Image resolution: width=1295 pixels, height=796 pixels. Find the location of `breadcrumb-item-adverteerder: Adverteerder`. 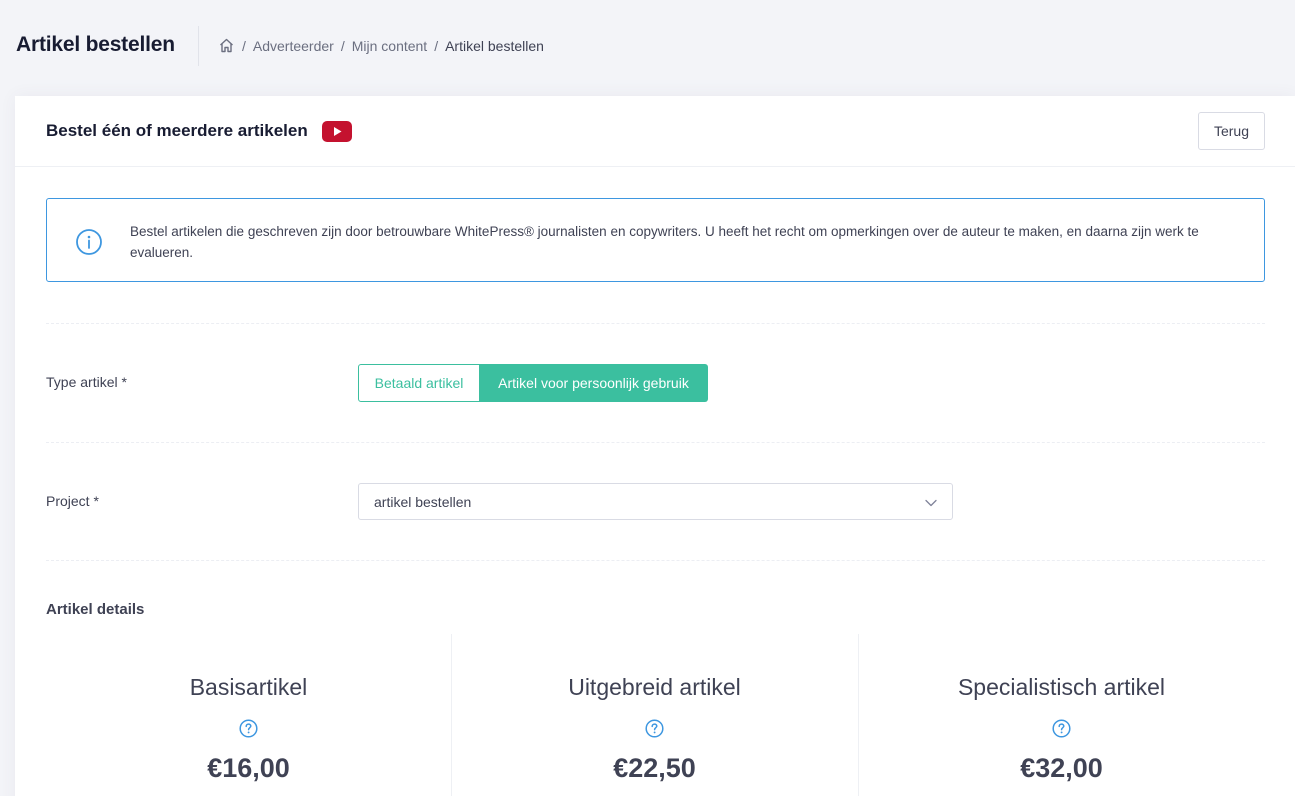

breadcrumb-item-adverteerder: Adverteerder is located at coordinates (293, 46).